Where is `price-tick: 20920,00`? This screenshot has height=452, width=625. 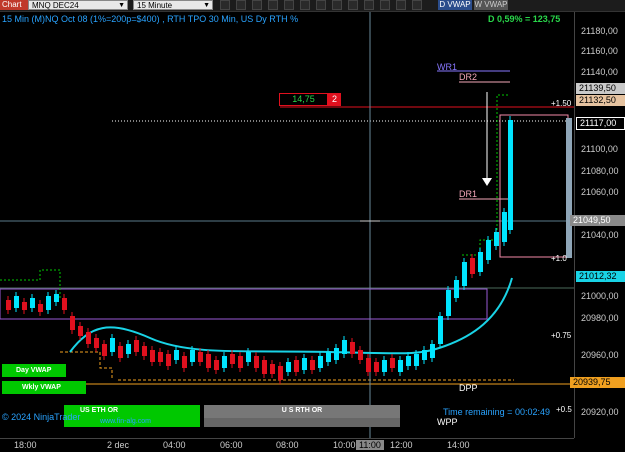
price-tick: 20920,00 is located at coordinates (600, 412).